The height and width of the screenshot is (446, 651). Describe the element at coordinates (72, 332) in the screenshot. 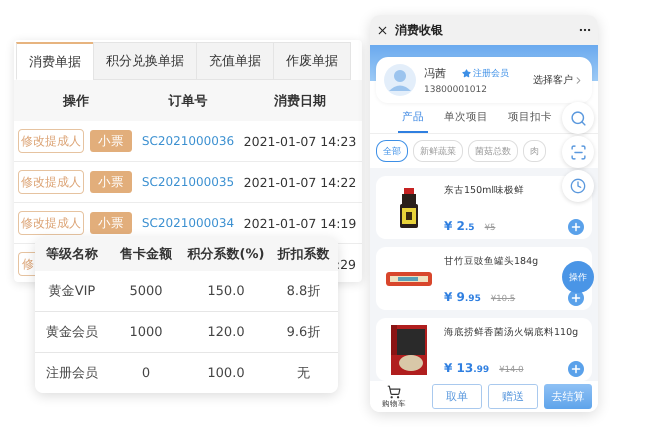

I see `table-cell: 黄金会员` at that location.